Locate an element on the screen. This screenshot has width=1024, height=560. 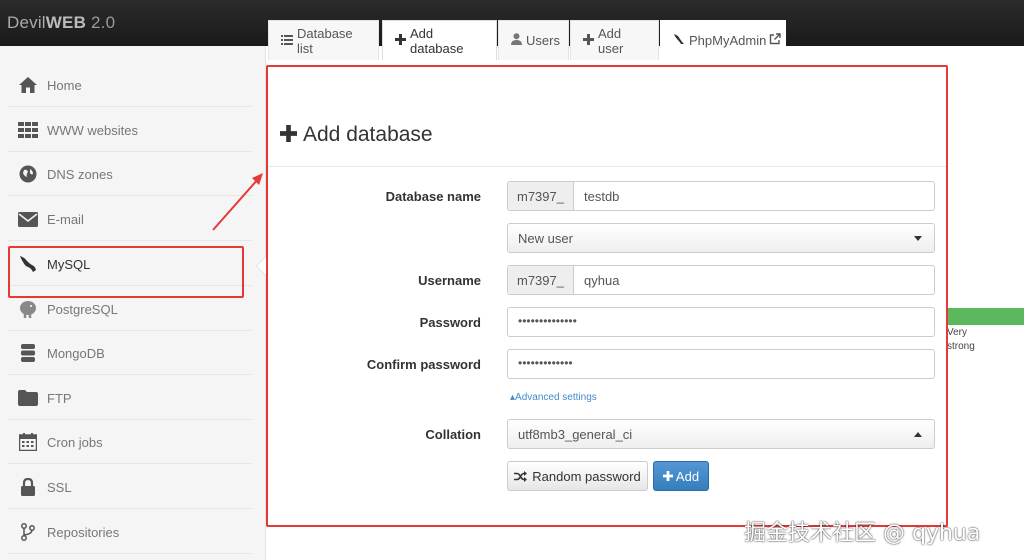
tab-phpmyadmin: PhpMyAdmin is located at coordinates (723, 40).